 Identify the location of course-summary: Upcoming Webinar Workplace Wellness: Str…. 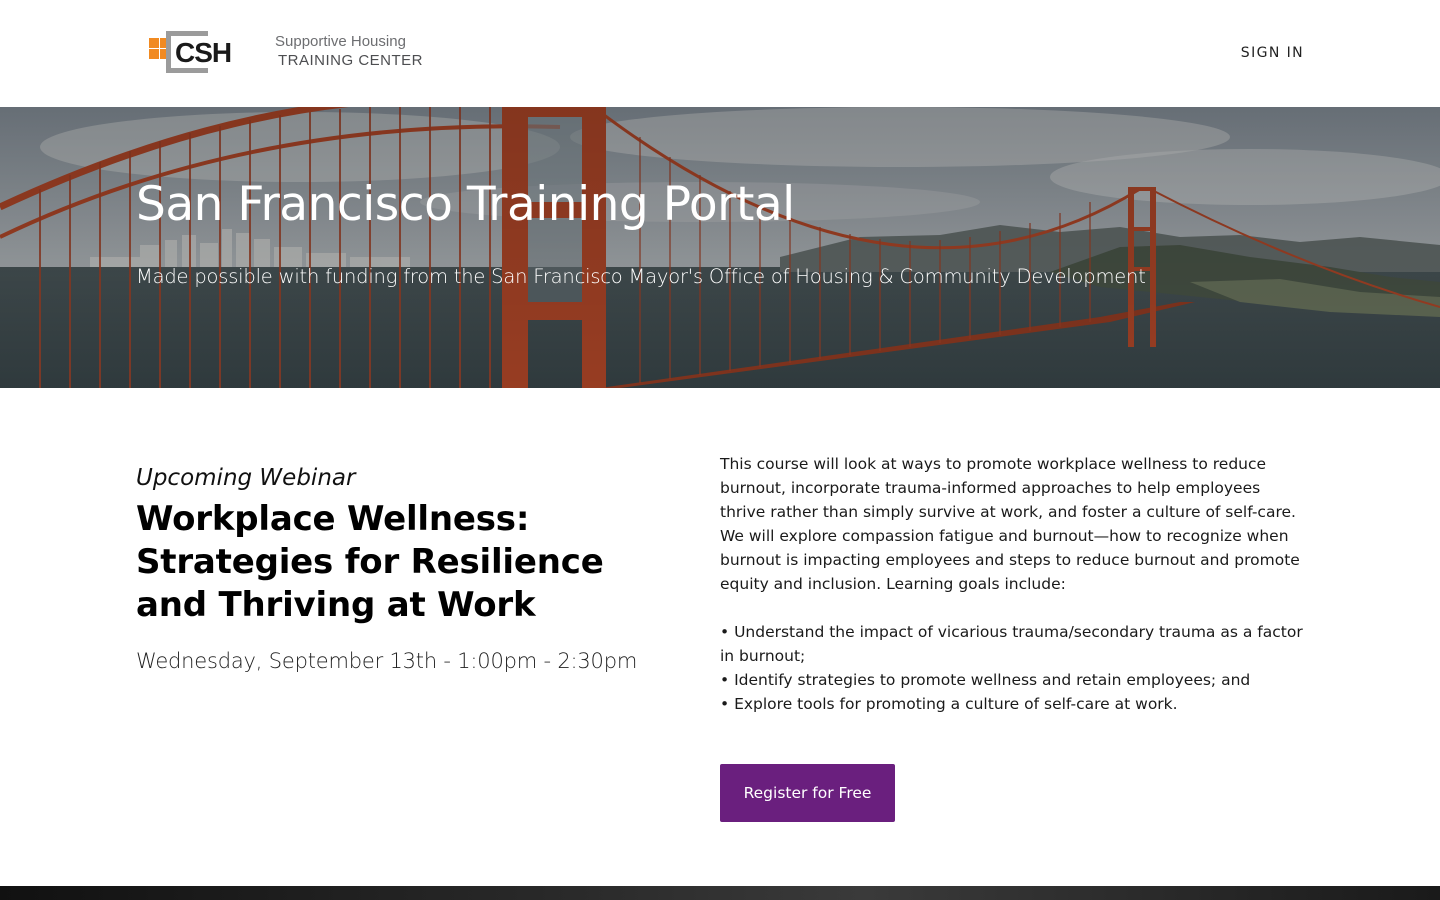
(406, 567).